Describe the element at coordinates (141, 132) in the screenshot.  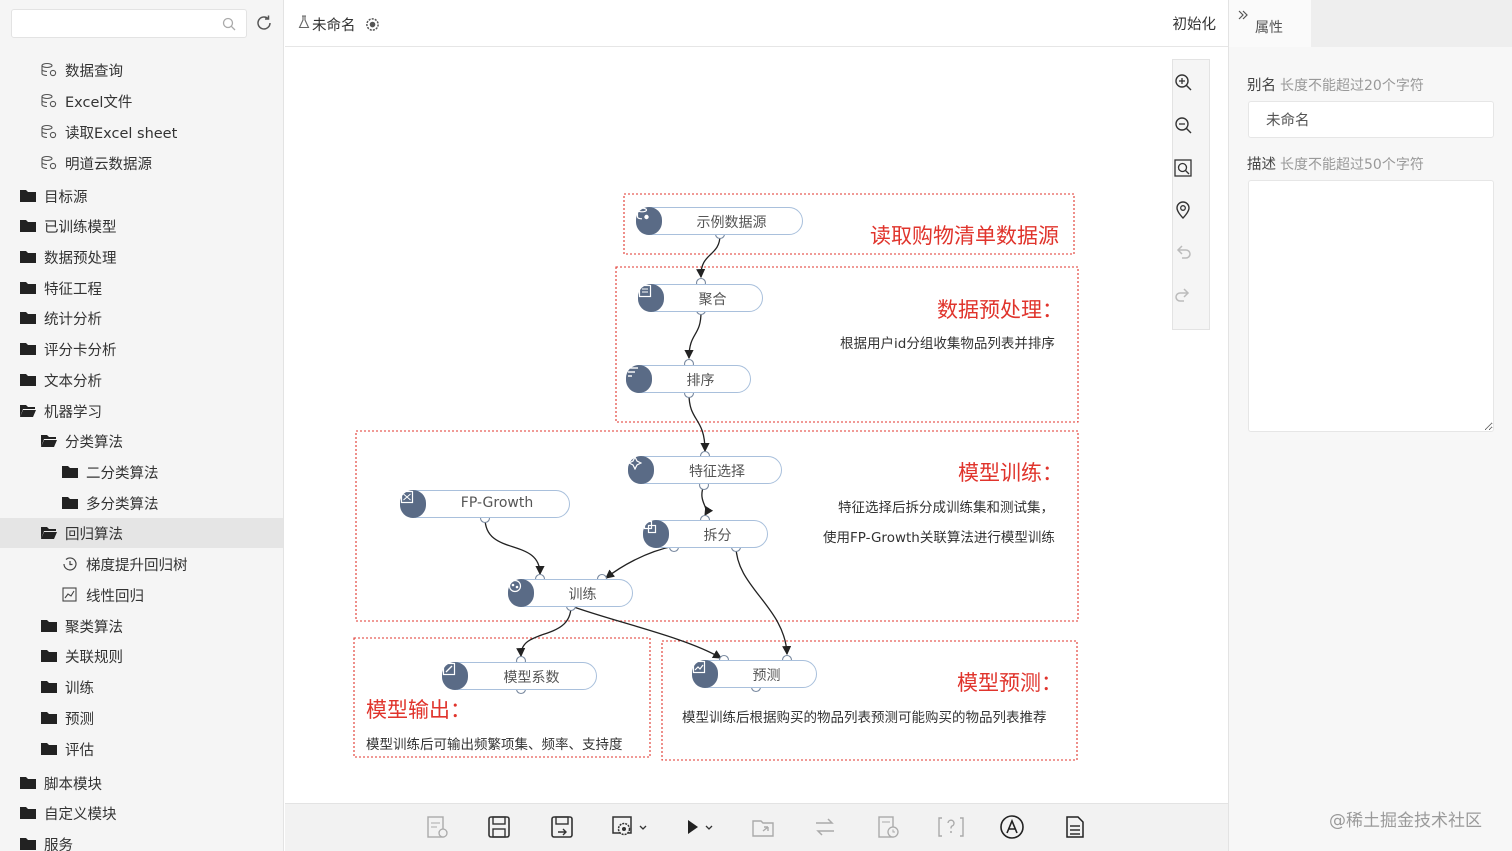
I see `sidebar-item-2: 读取Excel sheet` at that location.